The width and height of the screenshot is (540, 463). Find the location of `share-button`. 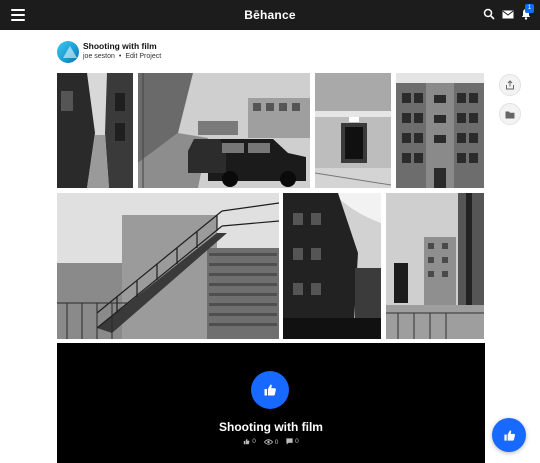

share-button is located at coordinates (510, 85).